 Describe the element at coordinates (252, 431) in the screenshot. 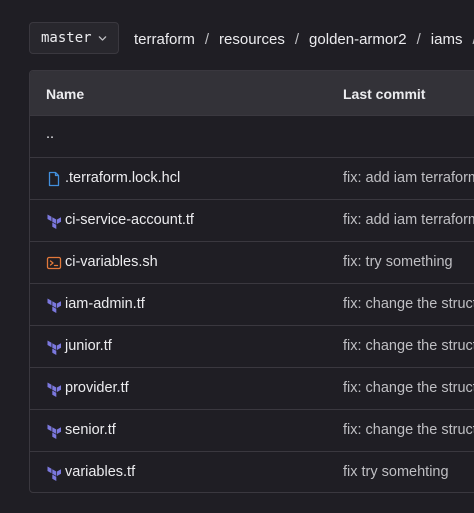

I see `table-row: senior.tf fix: change the structure` at that location.